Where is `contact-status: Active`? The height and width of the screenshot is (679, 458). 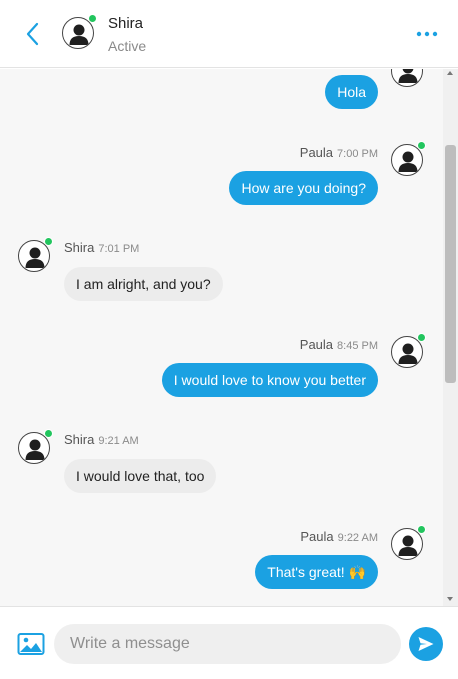
contact-status: Active is located at coordinates (127, 46).